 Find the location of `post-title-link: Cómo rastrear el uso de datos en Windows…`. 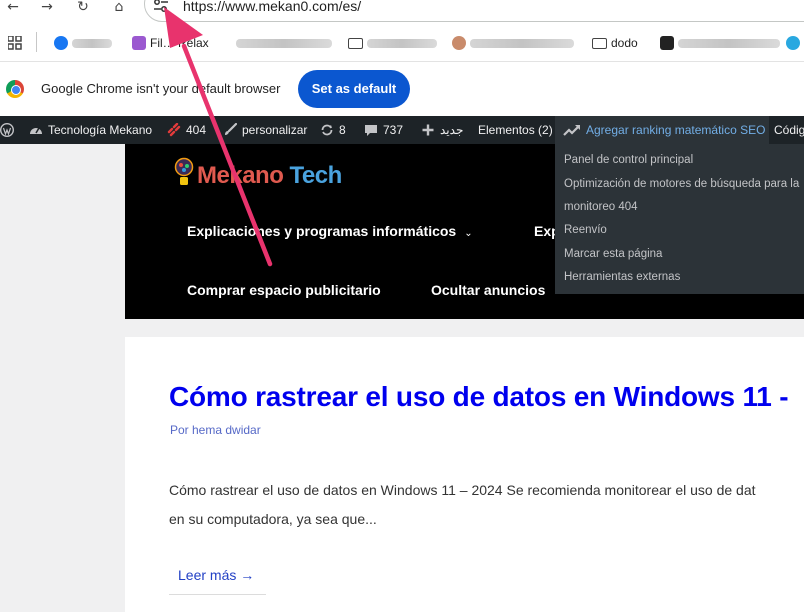

post-title-link: Cómo rastrear el uso de datos en Windows… is located at coordinates (479, 397).